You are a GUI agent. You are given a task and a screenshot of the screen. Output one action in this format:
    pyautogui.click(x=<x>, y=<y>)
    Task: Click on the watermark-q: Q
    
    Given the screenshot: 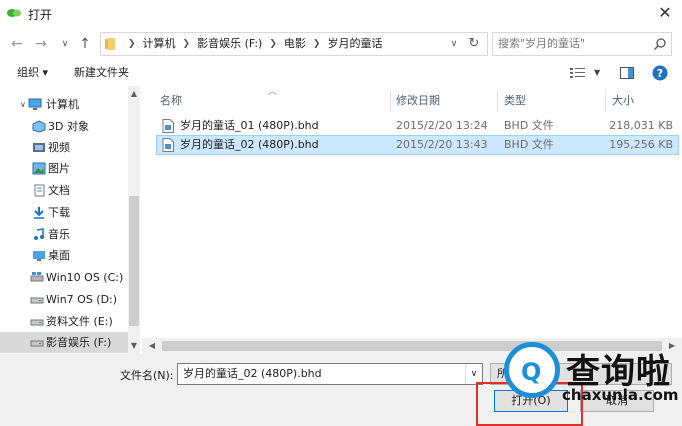 What is the action you would take?
    pyautogui.click(x=531, y=372)
    